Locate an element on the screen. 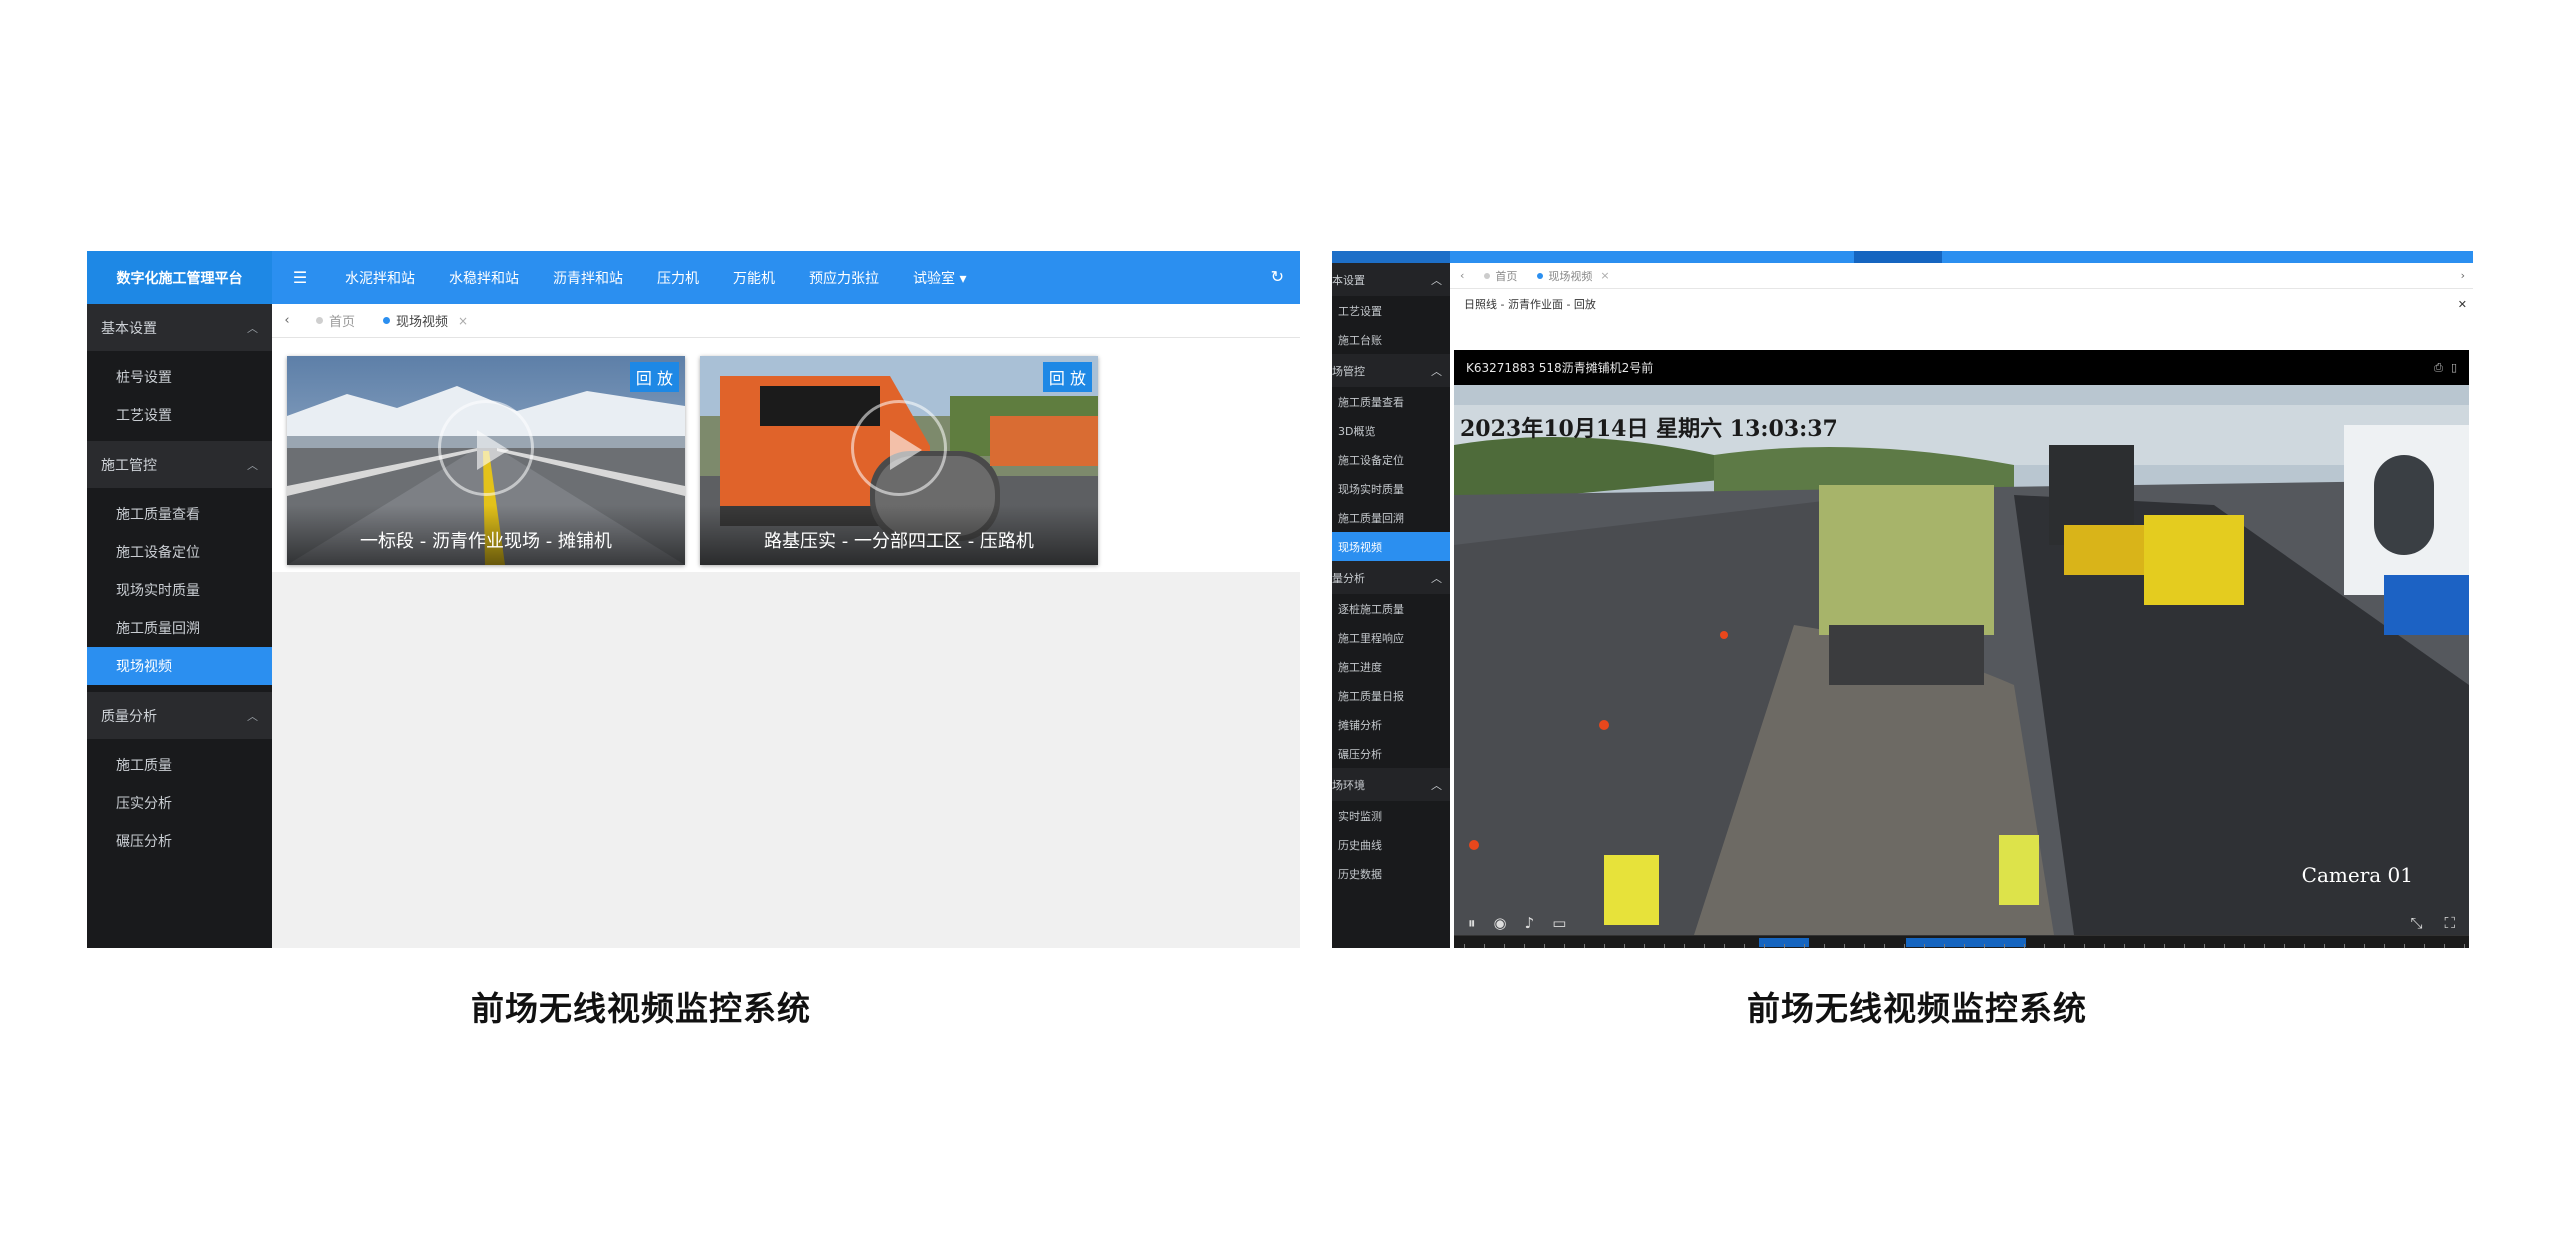 The height and width of the screenshot is (1249, 2560). sidebar-item-compaction-analysis: 压实分析 is located at coordinates (179, 803).